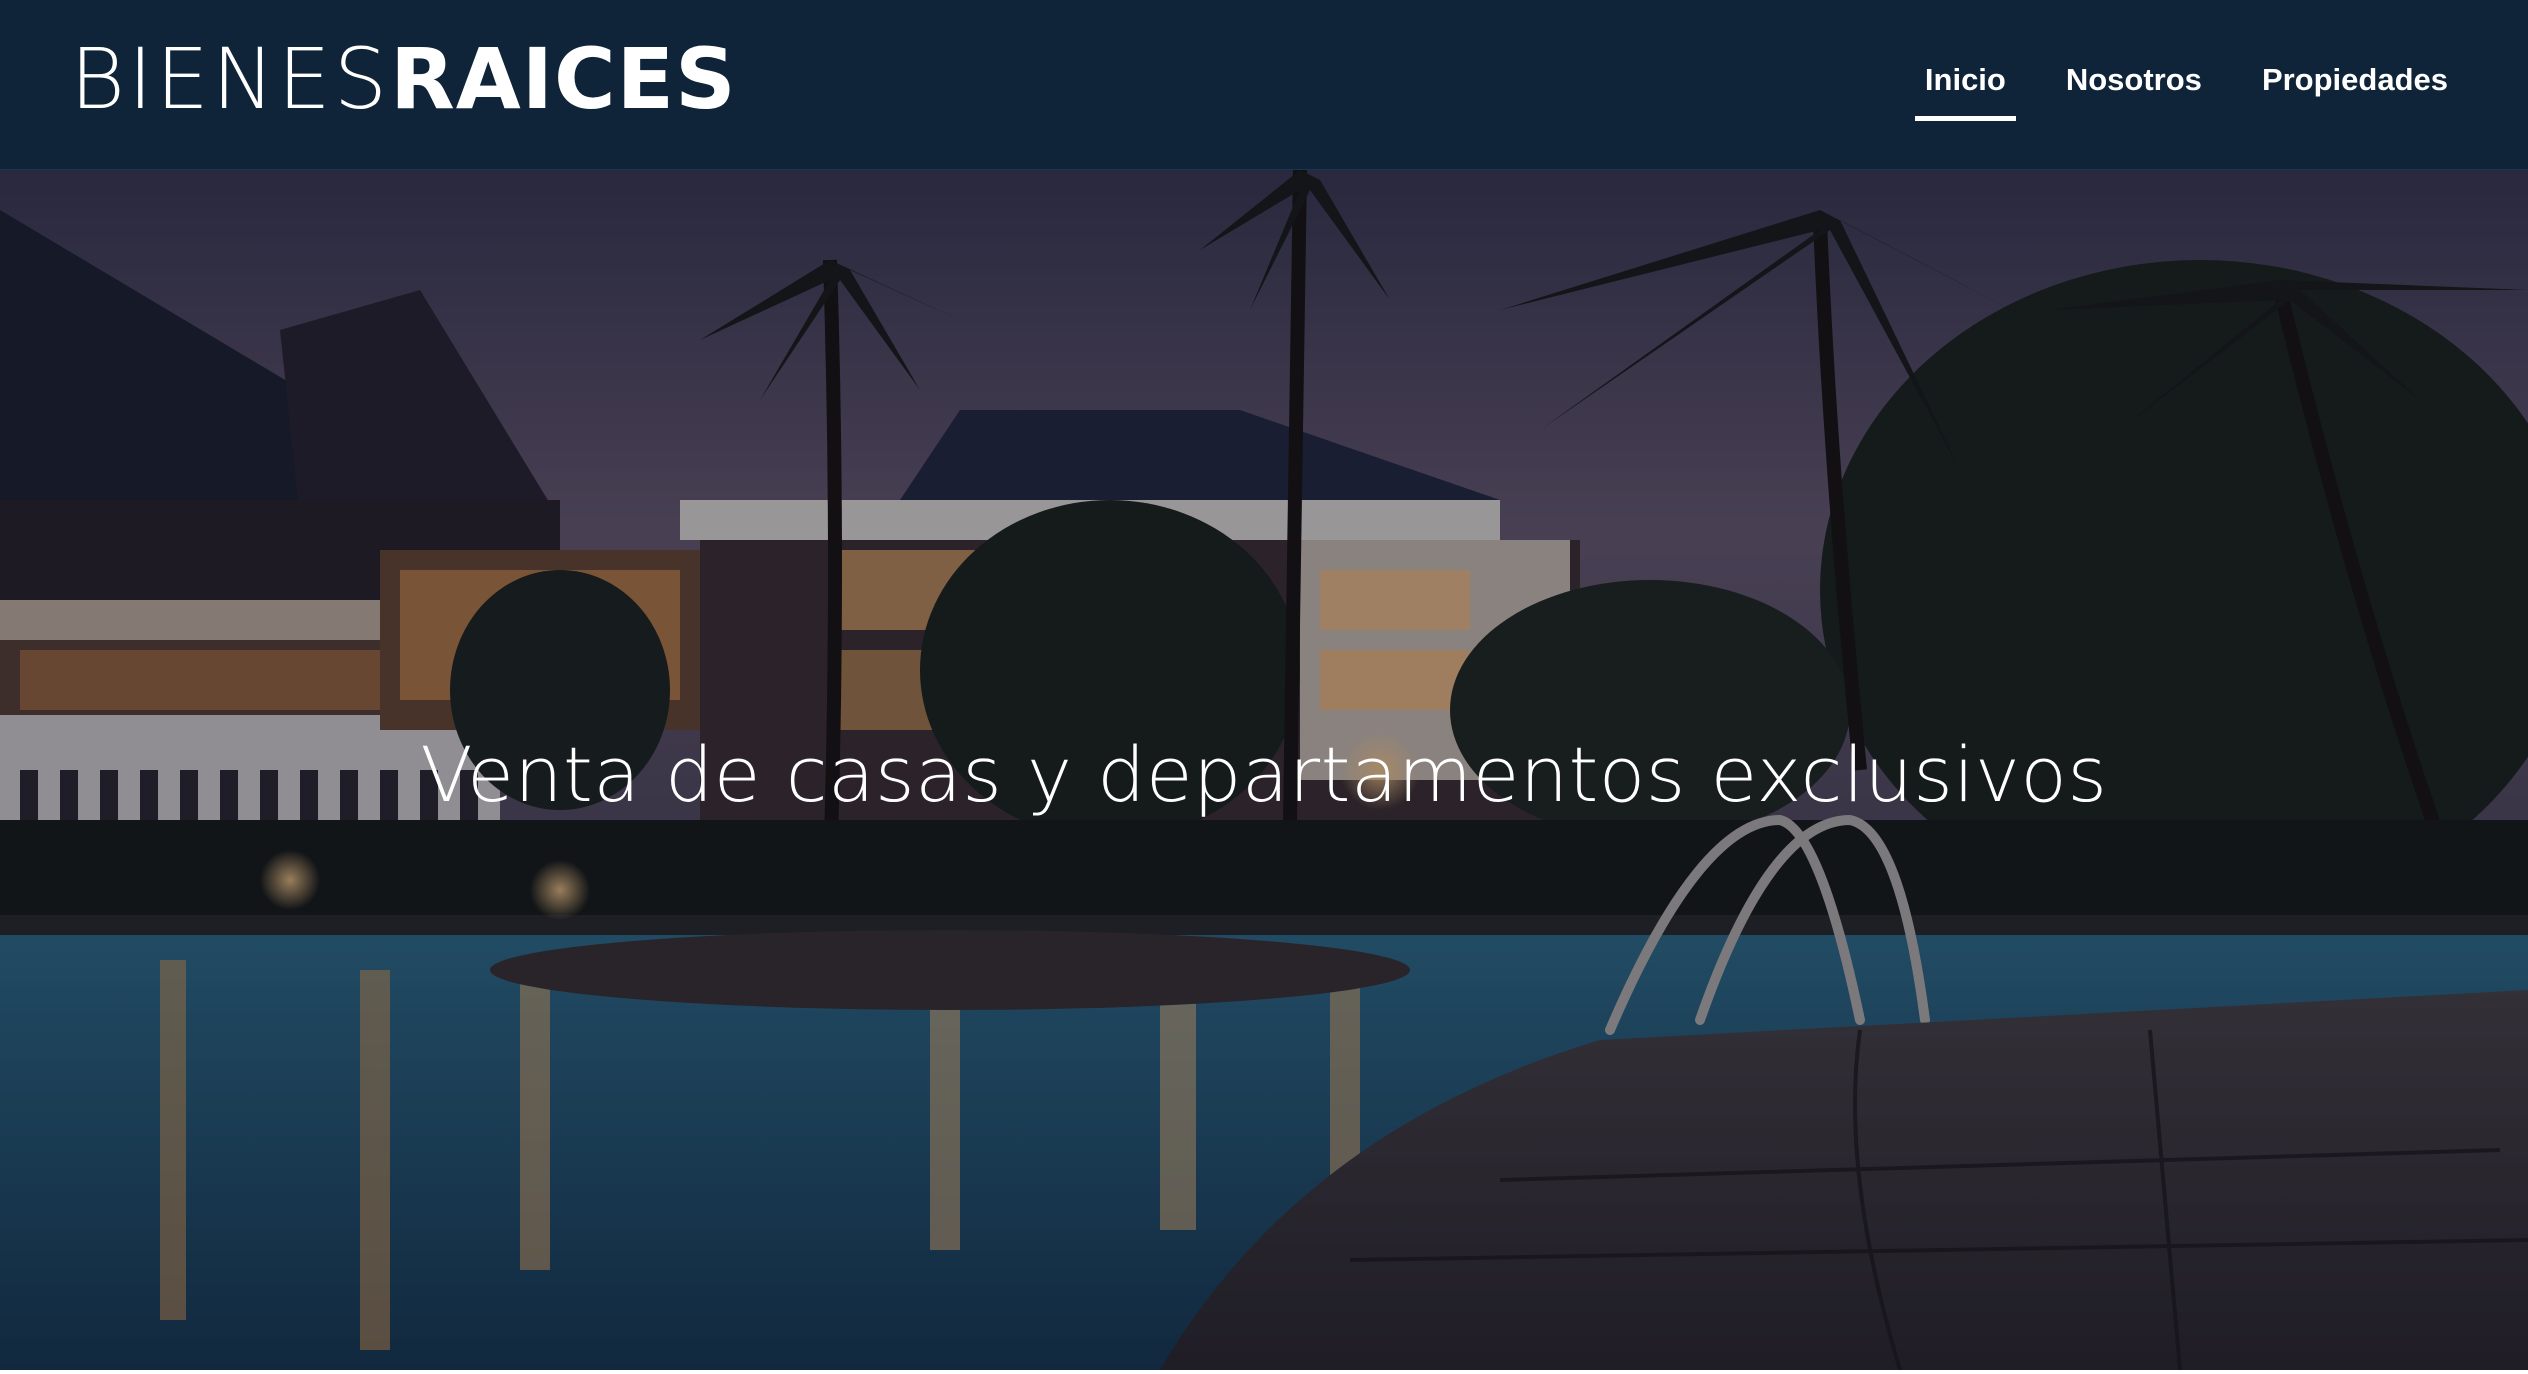 Image resolution: width=2528 pixels, height=1374 pixels. I want to click on site-logo: BIENESRAICES, so click(403, 79).